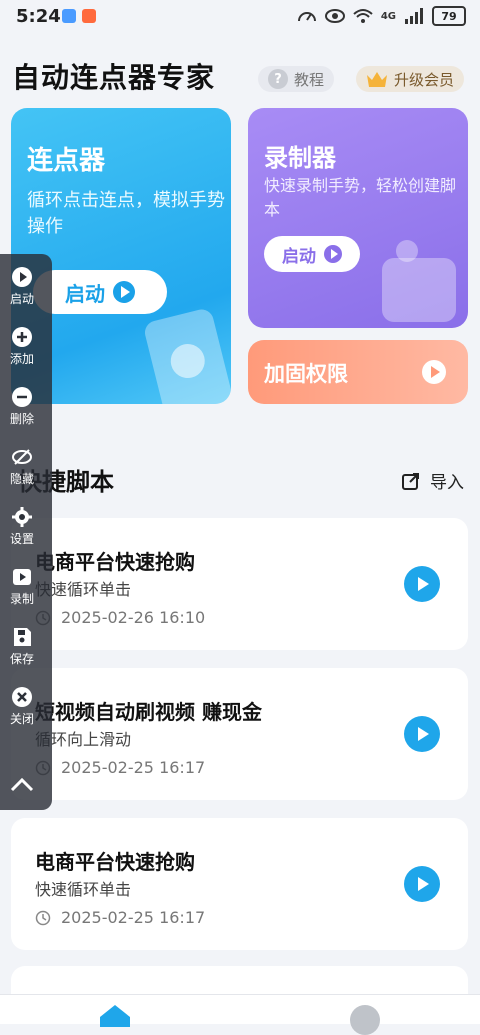  Describe the element at coordinates (21, 478) in the screenshot. I see `toolbar-label: 隐藏` at that location.